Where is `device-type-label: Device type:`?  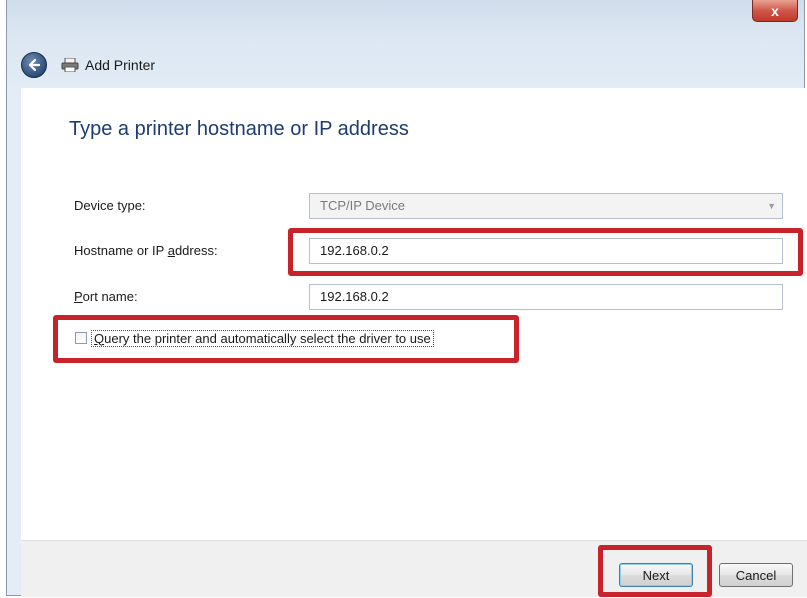
device-type-label: Device type: is located at coordinates (110, 205).